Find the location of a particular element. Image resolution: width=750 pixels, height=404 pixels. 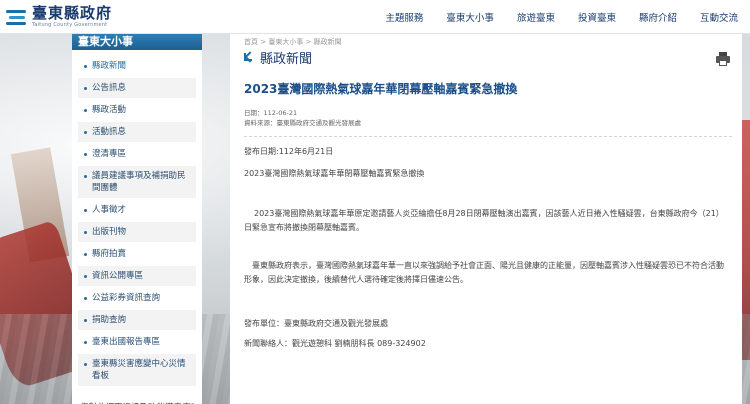

article-subtitle: 2023臺灣國際熱氣球嘉年華閉幕壓軸嘉賓緊急撤換 is located at coordinates (334, 173).